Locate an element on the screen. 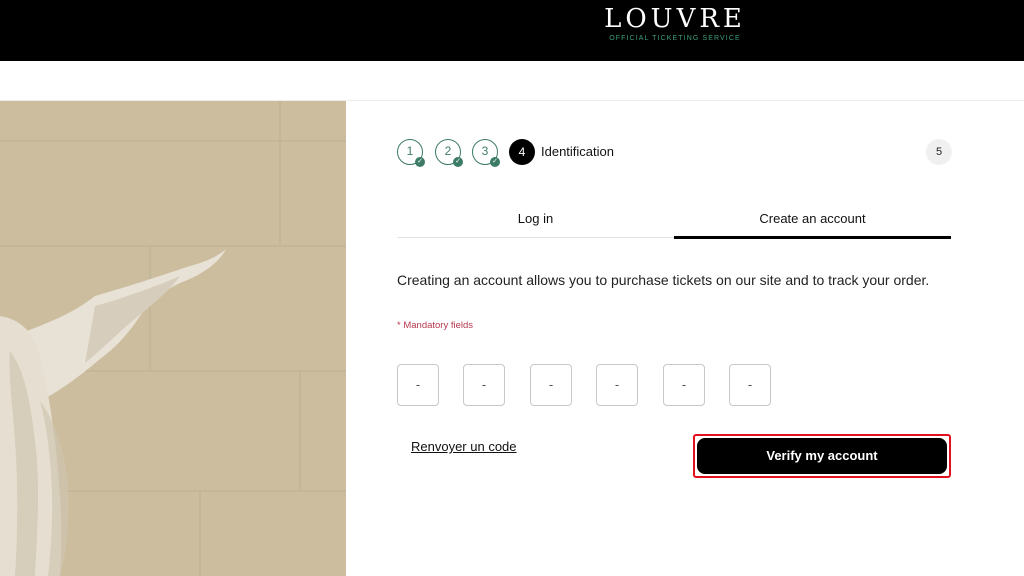  step-number: 3 is located at coordinates (485, 151).